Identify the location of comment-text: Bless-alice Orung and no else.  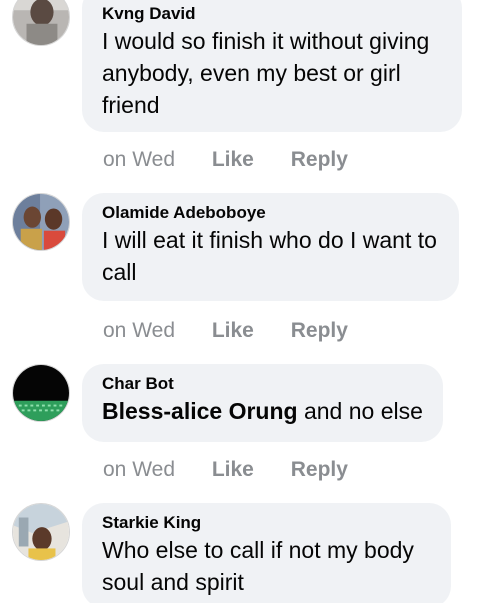
(262, 411).